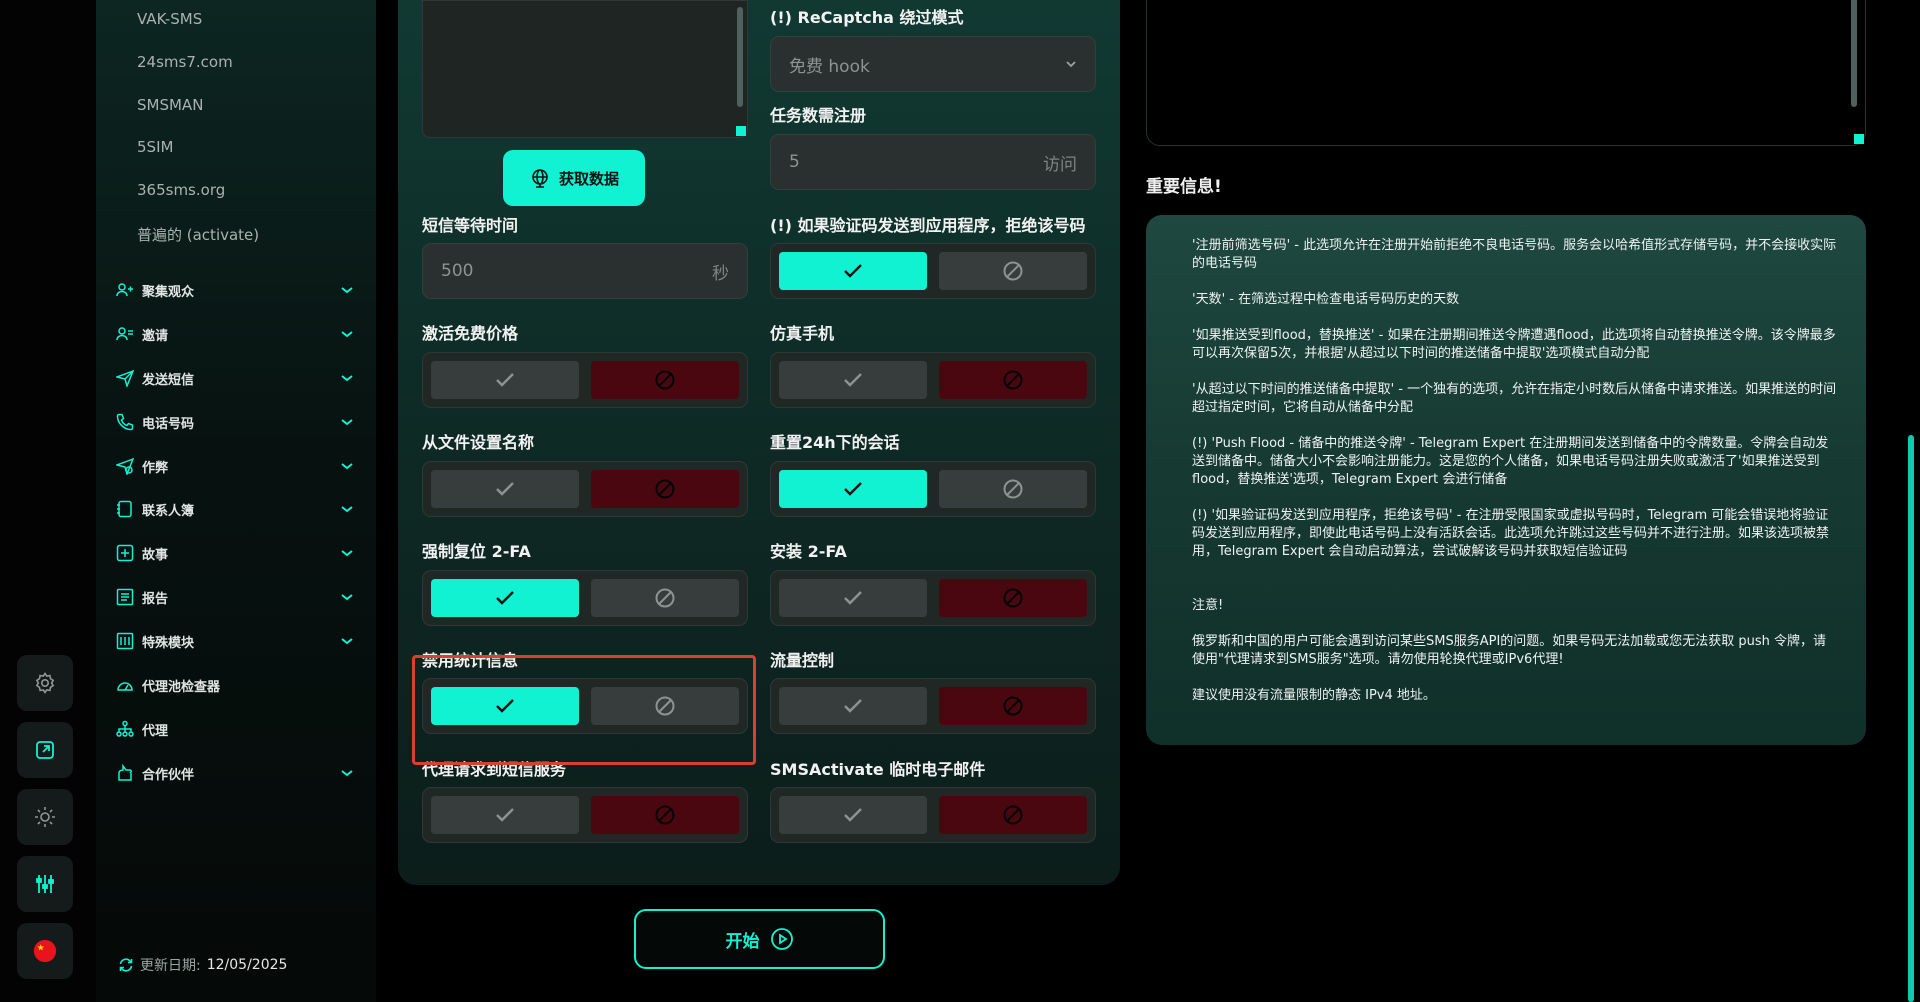 The width and height of the screenshot is (1920, 1002). Describe the element at coordinates (181, 190) in the screenshot. I see `provider-link: 365sms.org` at that location.